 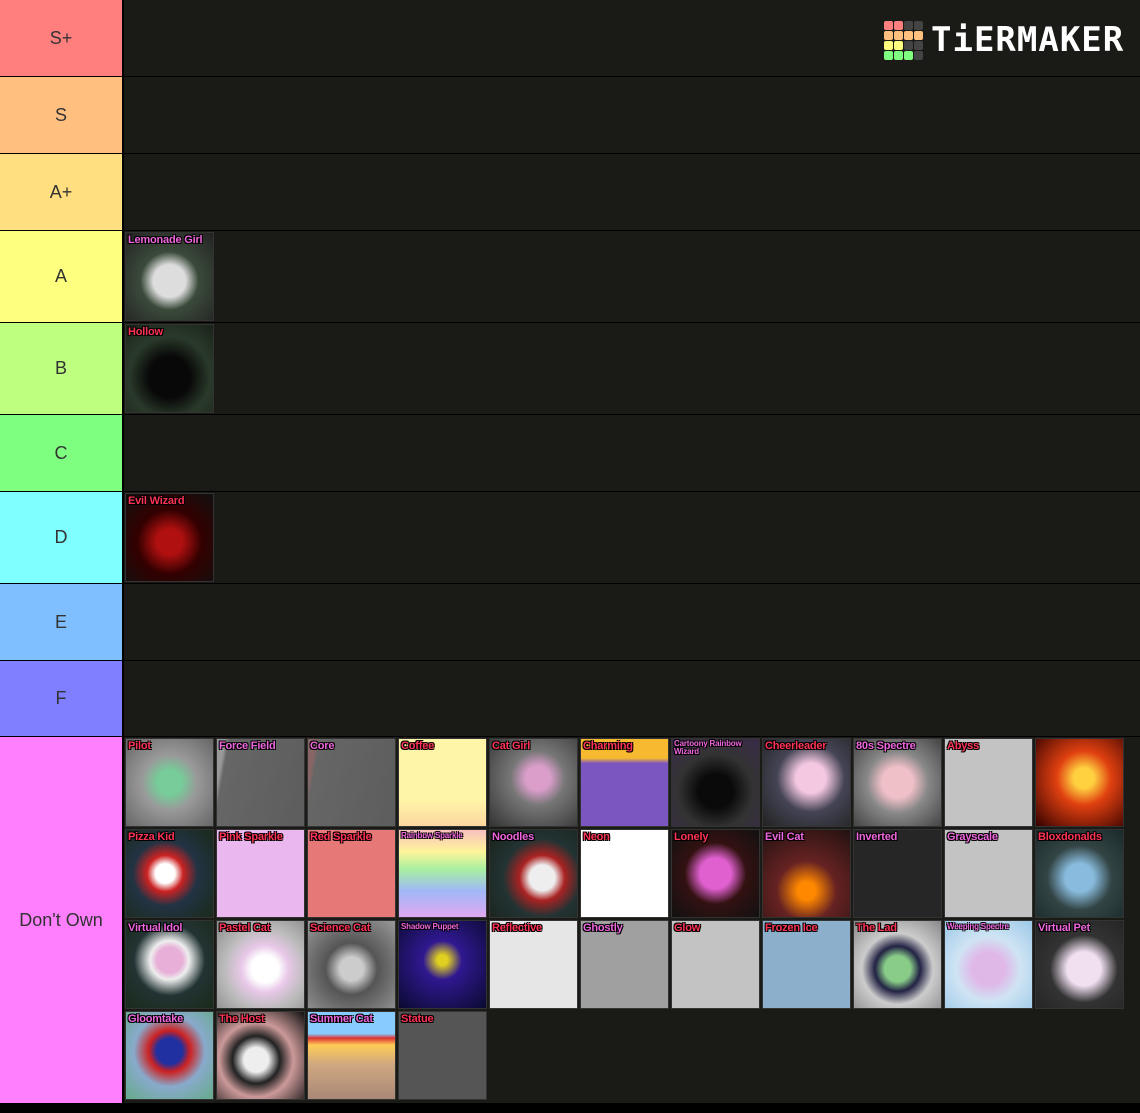 I want to click on tier-label: E, so click(x=62, y=622).